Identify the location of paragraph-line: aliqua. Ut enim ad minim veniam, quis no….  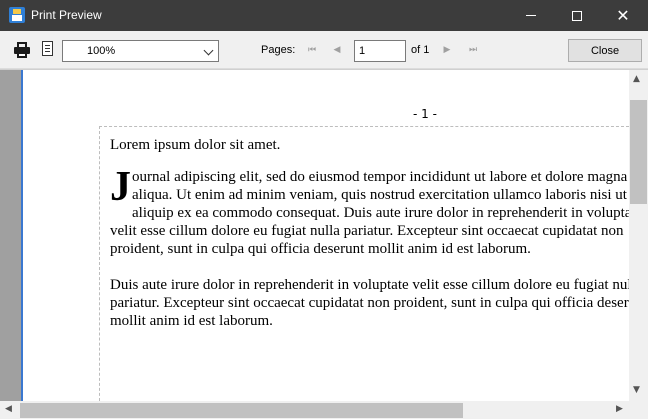
(379, 195).